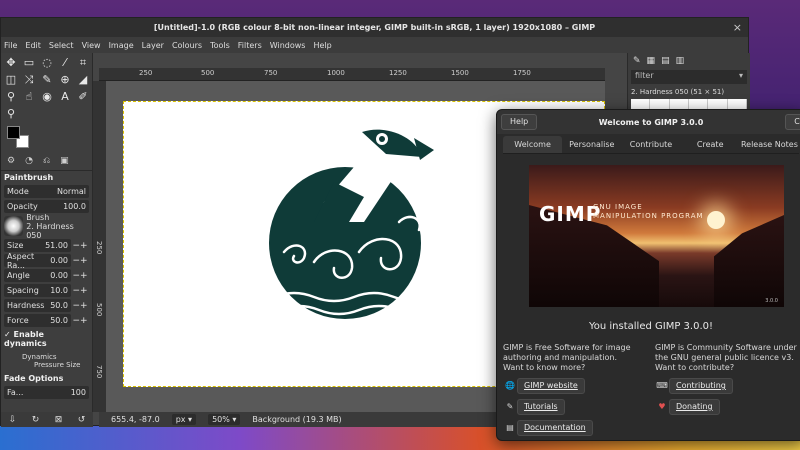  I want to click on brushes-tab-icon: ✎, so click(637, 61).